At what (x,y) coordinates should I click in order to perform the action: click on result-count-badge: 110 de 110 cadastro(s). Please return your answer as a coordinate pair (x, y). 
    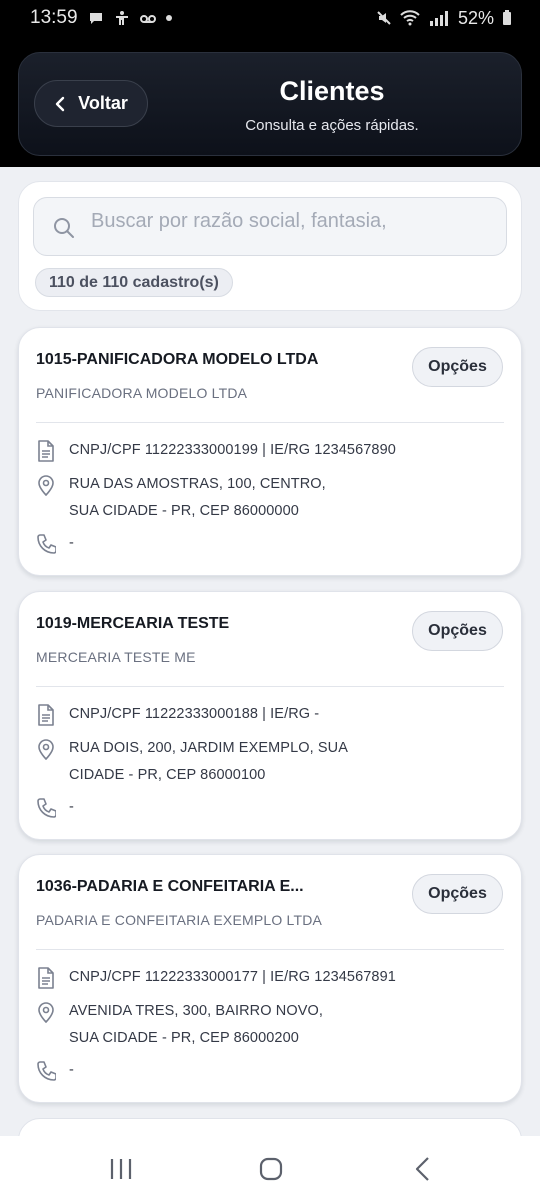
    Looking at the image, I should click on (134, 282).